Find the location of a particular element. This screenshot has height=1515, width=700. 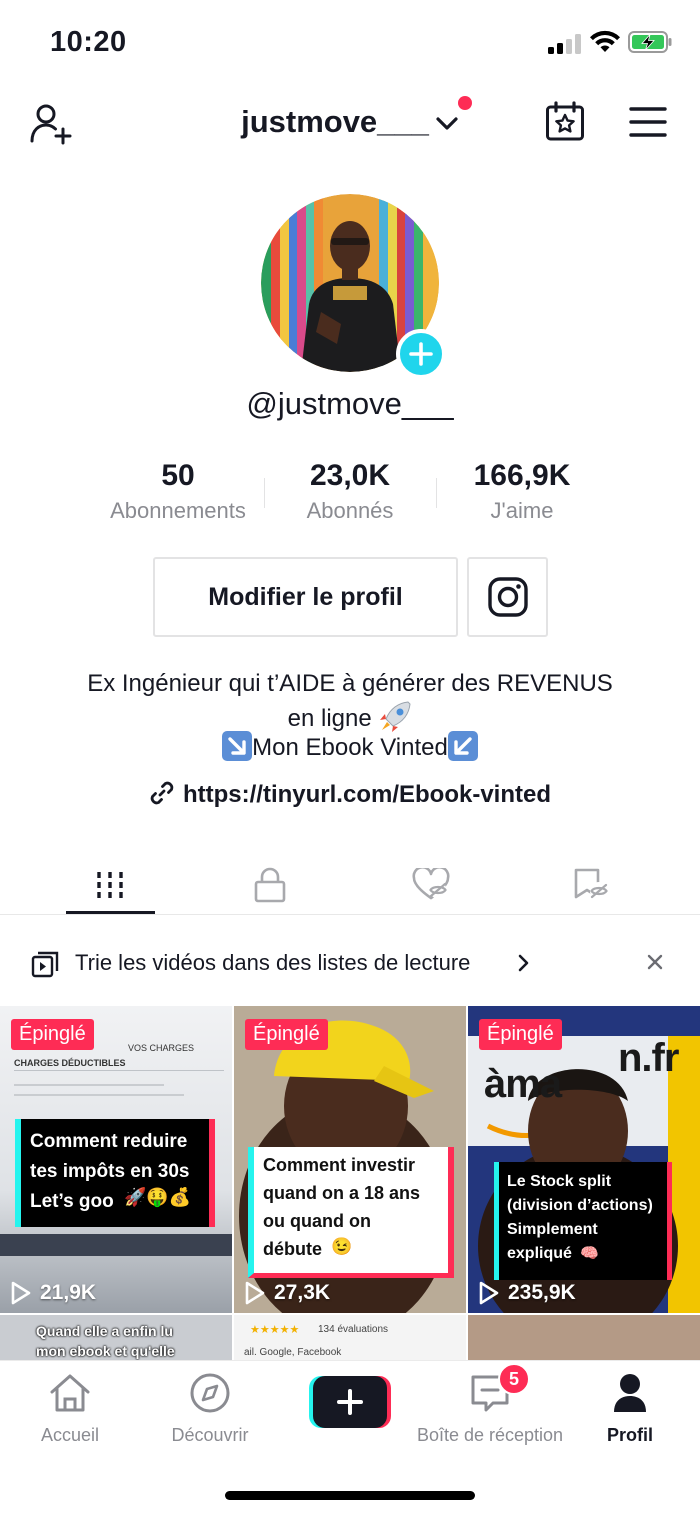

thumbnail-text: VOS CHARGES is located at coordinates (161, 1048).